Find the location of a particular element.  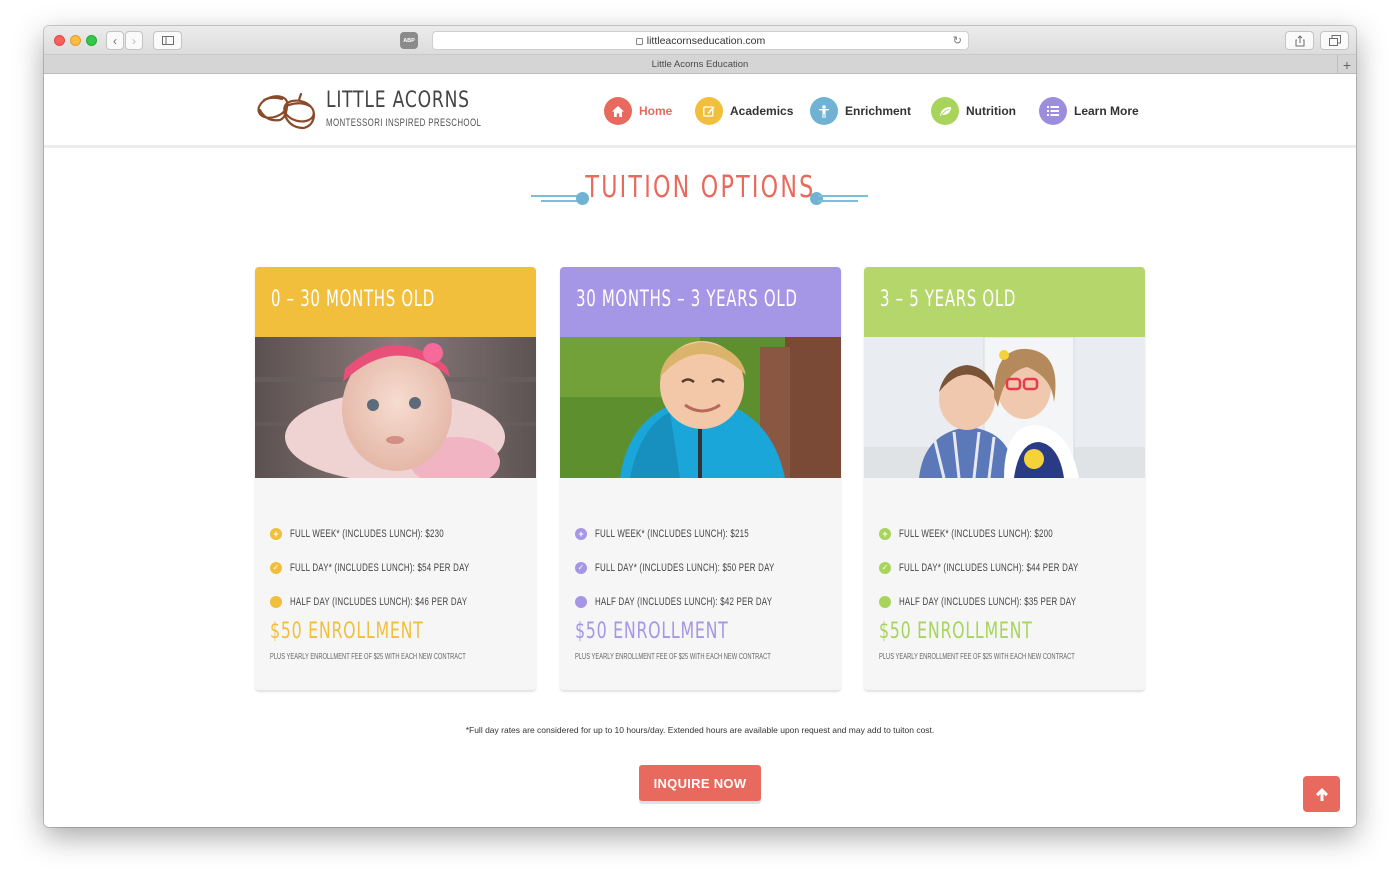

tabs-icon is located at coordinates (1334, 40).